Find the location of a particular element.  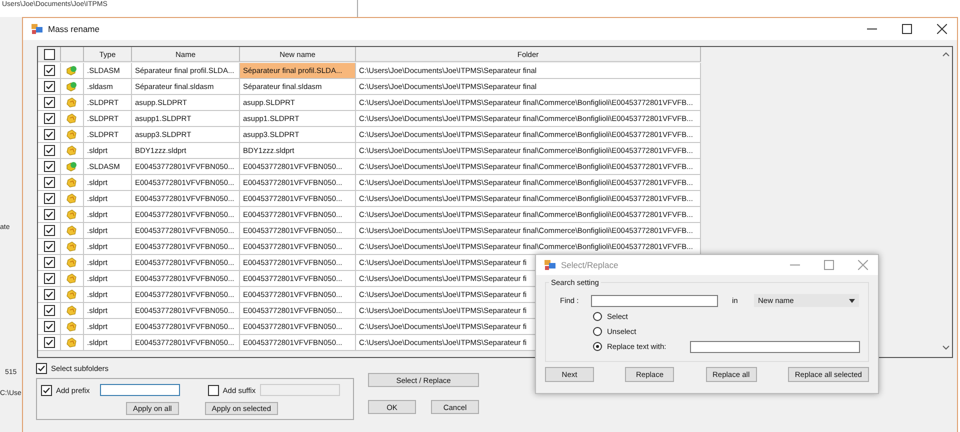

prefix-field is located at coordinates (140, 390).